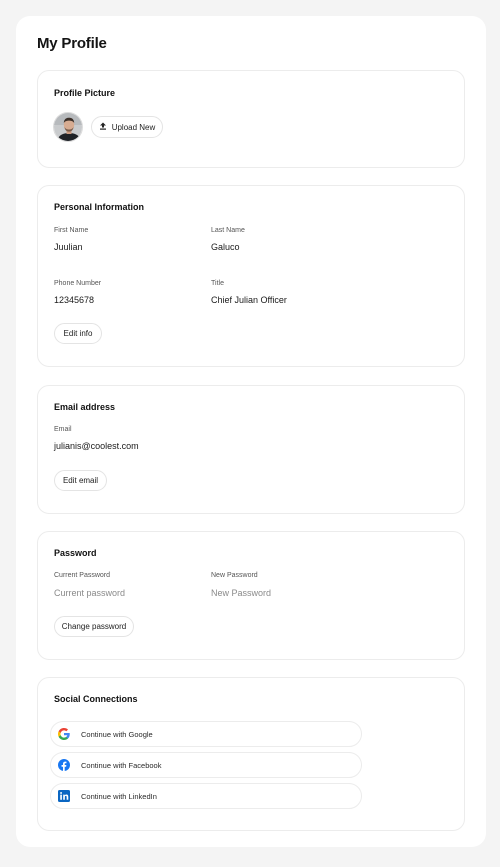 This screenshot has width=500, height=867. Describe the element at coordinates (68, 127) in the screenshot. I see `avatar` at that location.